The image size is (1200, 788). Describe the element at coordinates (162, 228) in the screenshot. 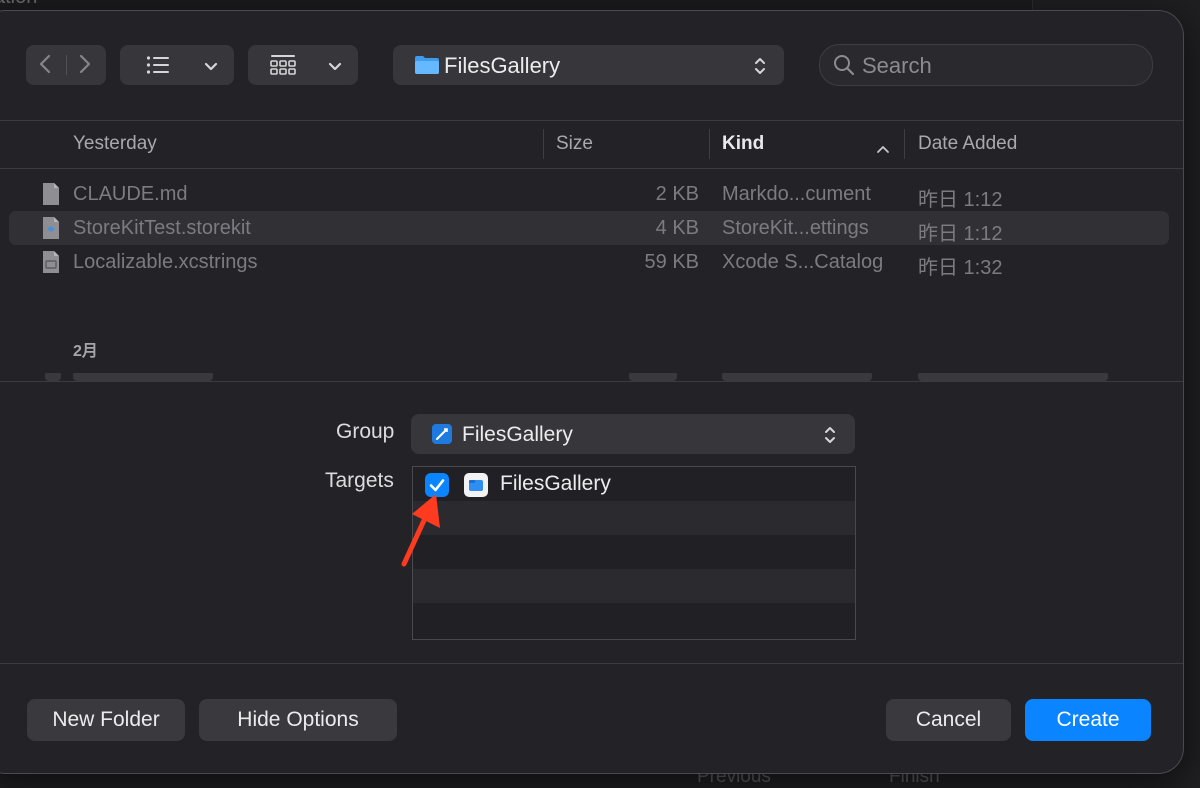

I see `file-name: StoreKitTest.storekit` at that location.